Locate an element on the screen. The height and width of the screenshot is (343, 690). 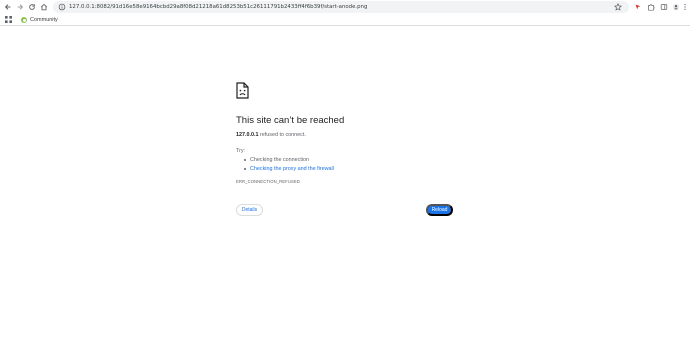
error-headline: This site can’t be reached is located at coordinates (290, 120).